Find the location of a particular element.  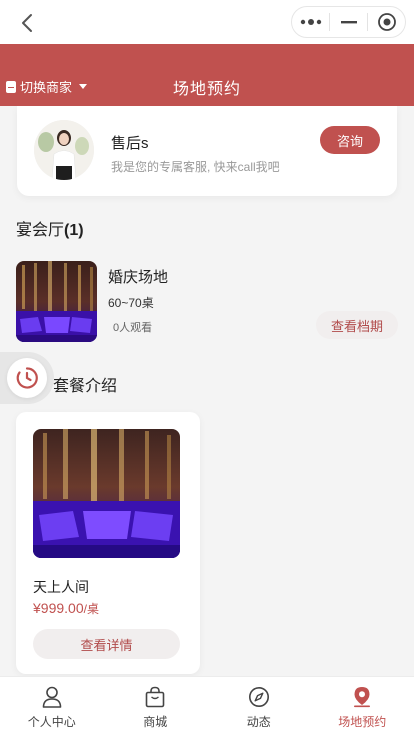

location-pin-icon is located at coordinates (362, 697).